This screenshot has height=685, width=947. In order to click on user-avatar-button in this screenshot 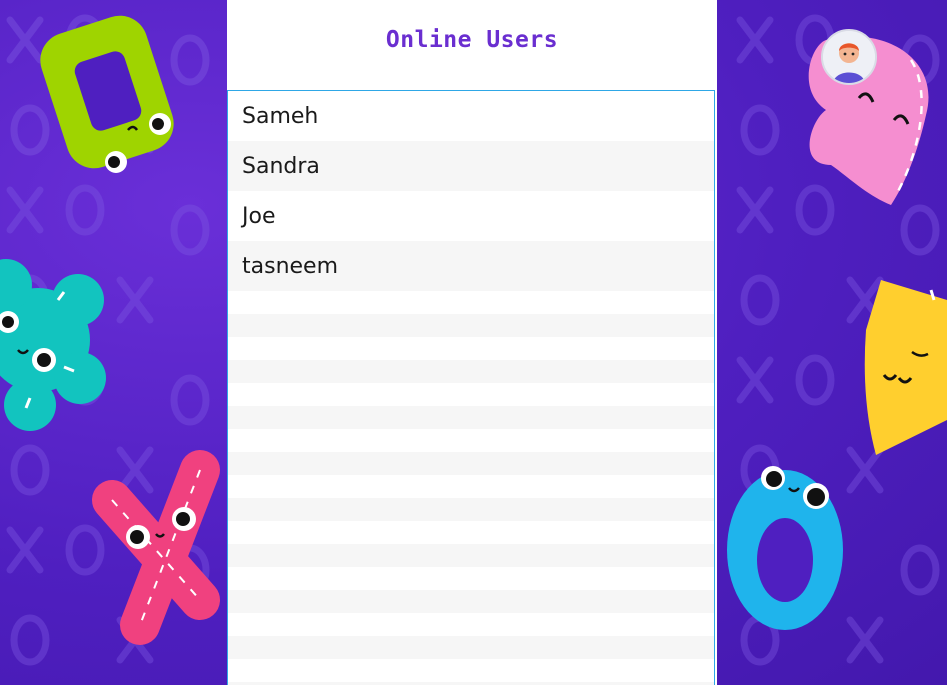, I will do `click(849, 57)`.